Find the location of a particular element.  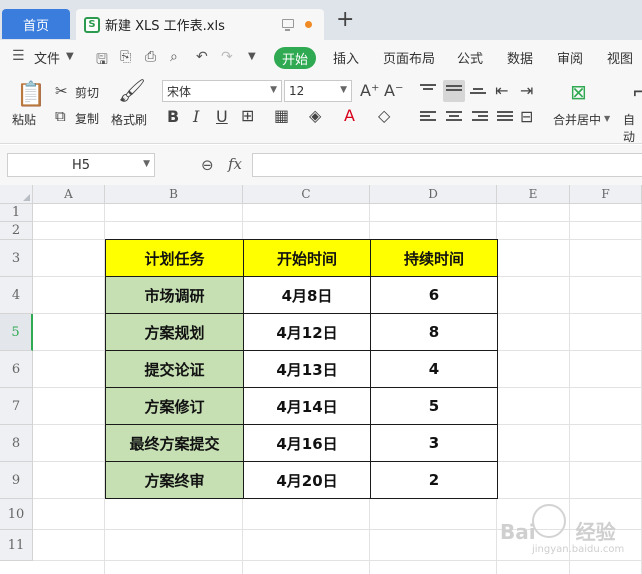

merge-center-button: 合并居中 is located at coordinates (577, 119).